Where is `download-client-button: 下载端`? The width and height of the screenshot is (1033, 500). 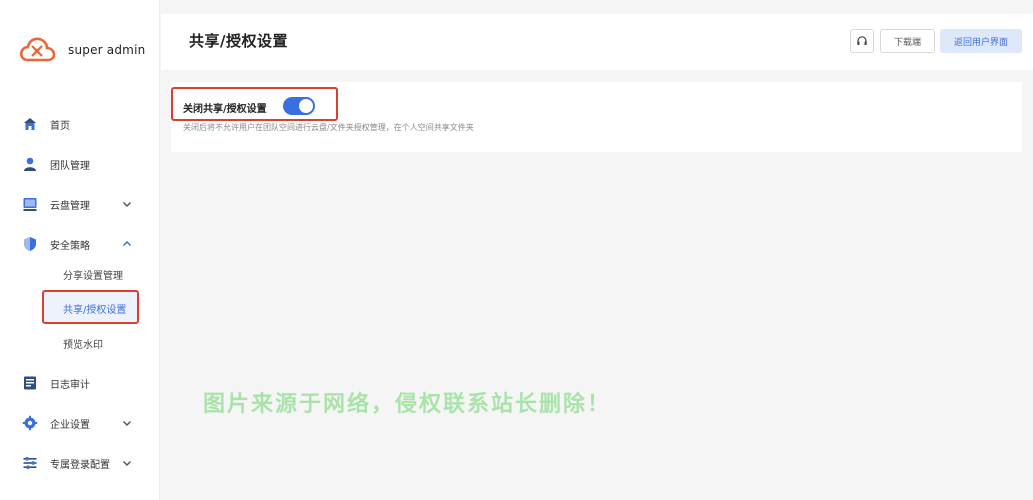 download-client-button: 下载端 is located at coordinates (907, 41).